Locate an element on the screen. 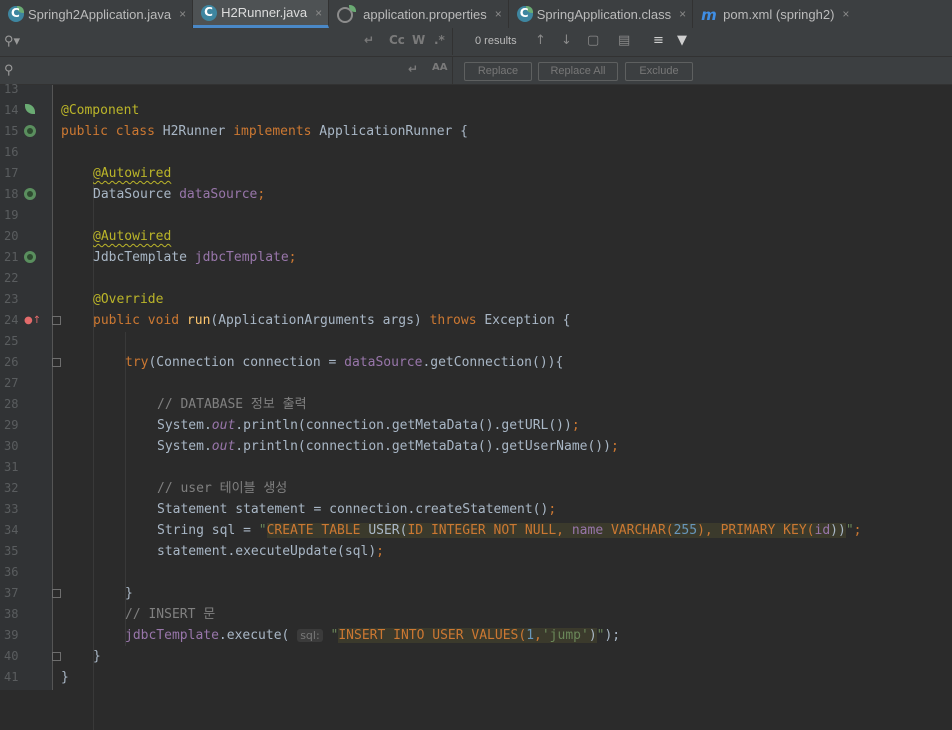 This screenshot has width=952, height=730. tab-label: application.properties is located at coordinates (425, 14).